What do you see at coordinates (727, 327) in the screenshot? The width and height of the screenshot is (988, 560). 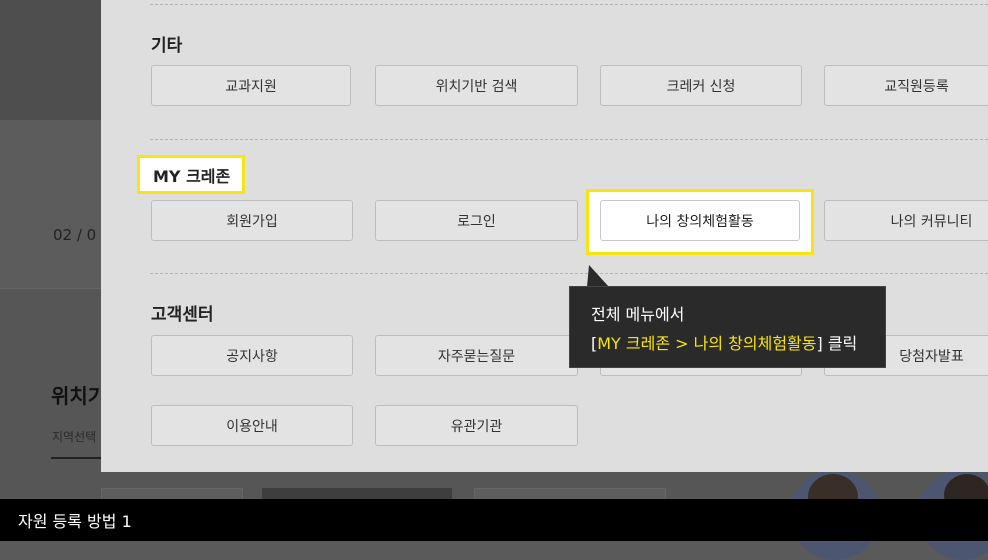 I see `instruction-tooltip: 전체 메뉴에서 [MY 크레존 > 나의 창의체험활동] 클릭` at bounding box center [727, 327].